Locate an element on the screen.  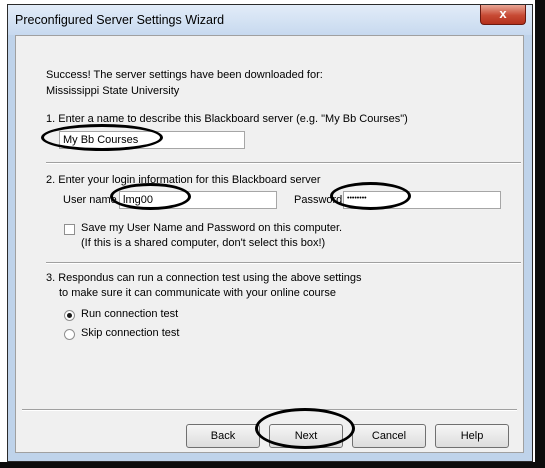
footer-separator is located at coordinates (269, 410).